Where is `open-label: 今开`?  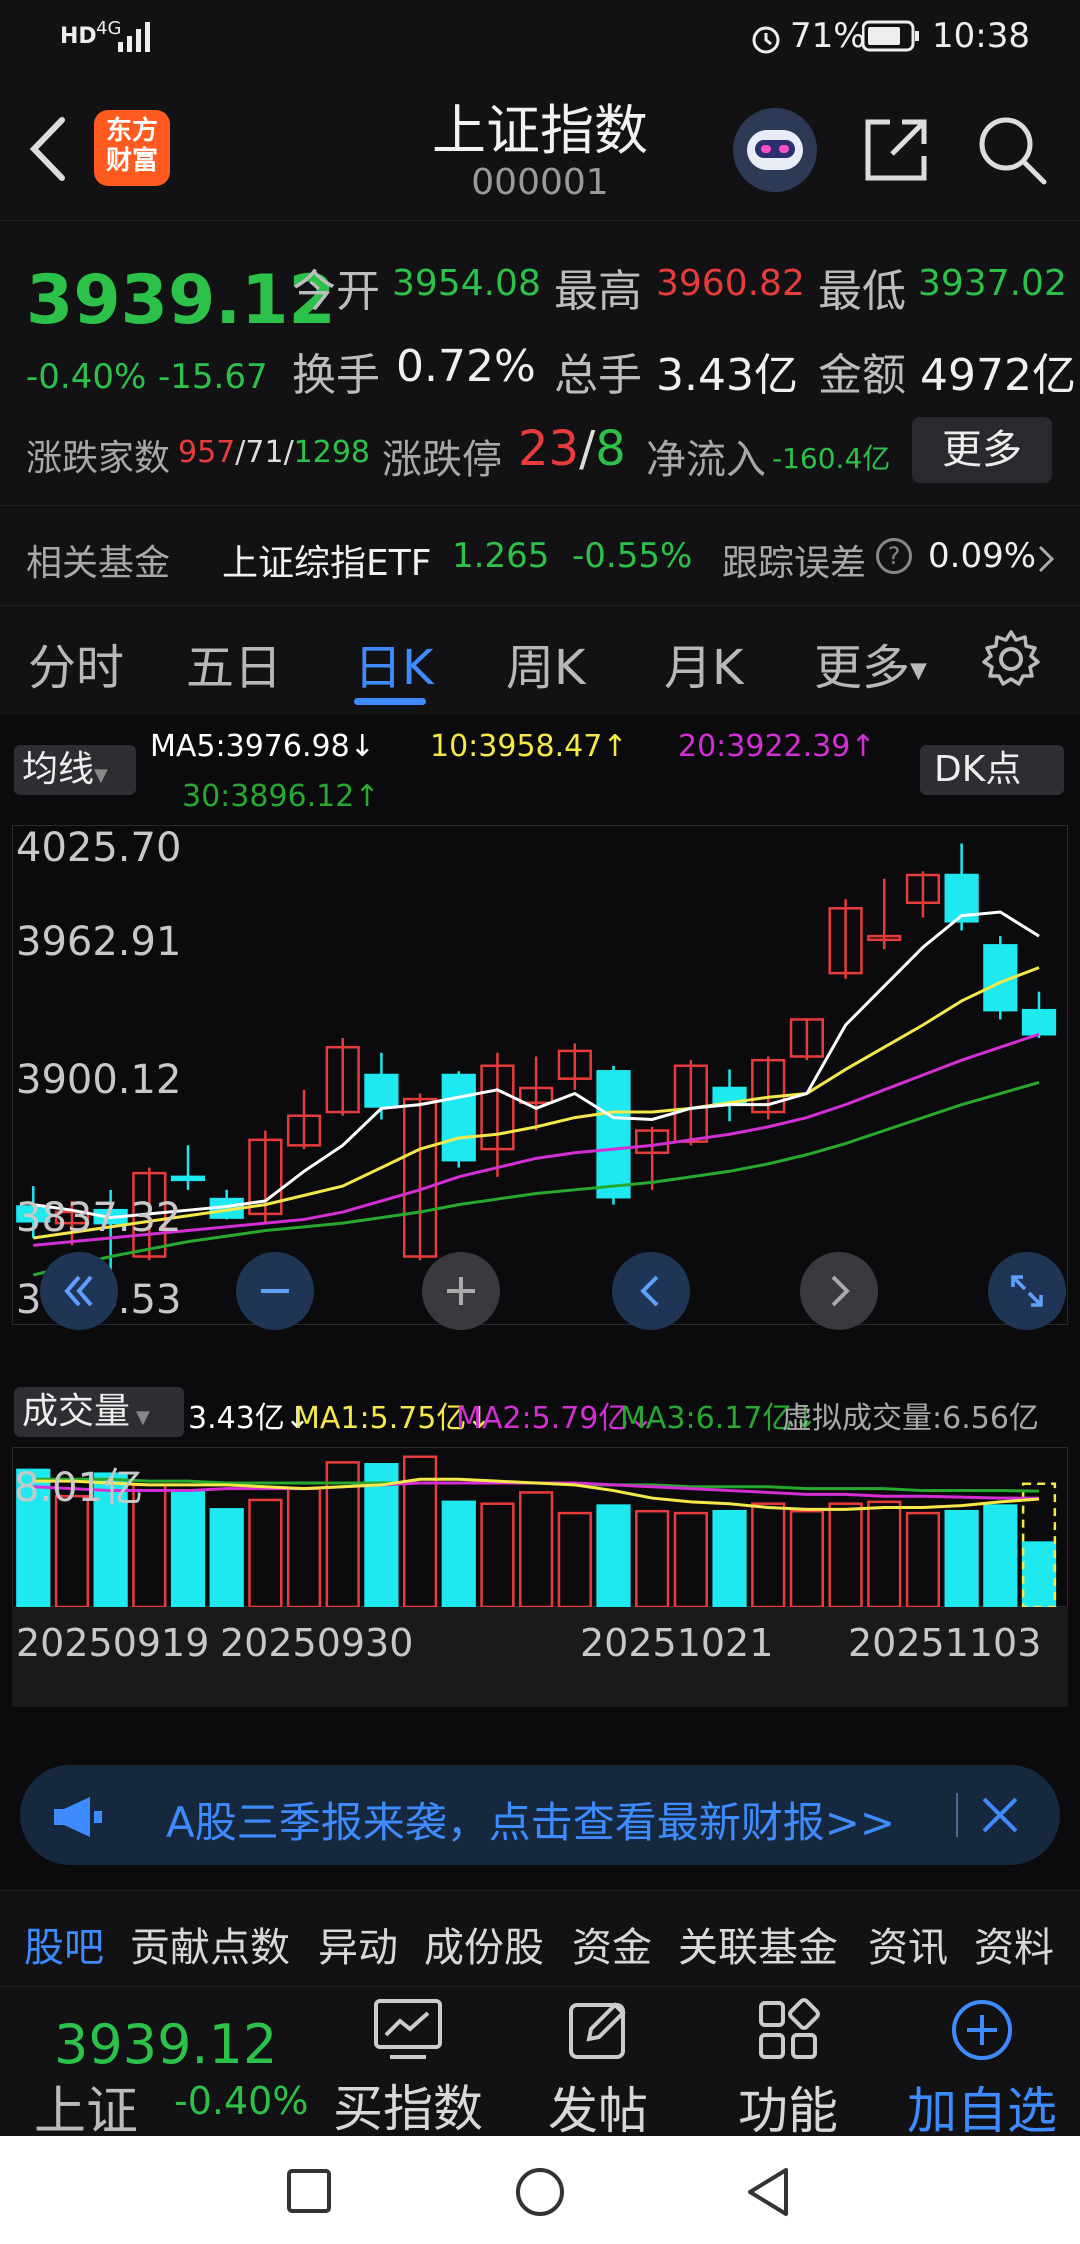
open-label: 今开 is located at coordinates (336, 291).